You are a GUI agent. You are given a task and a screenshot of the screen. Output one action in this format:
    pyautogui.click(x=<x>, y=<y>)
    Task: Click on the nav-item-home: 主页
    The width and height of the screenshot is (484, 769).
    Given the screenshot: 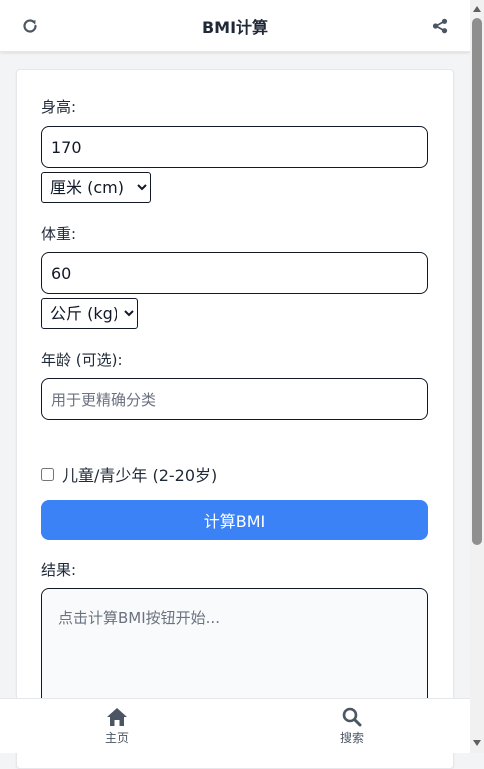 What is the action you would take?
    pyautogui.click(x=117, y=726)
    